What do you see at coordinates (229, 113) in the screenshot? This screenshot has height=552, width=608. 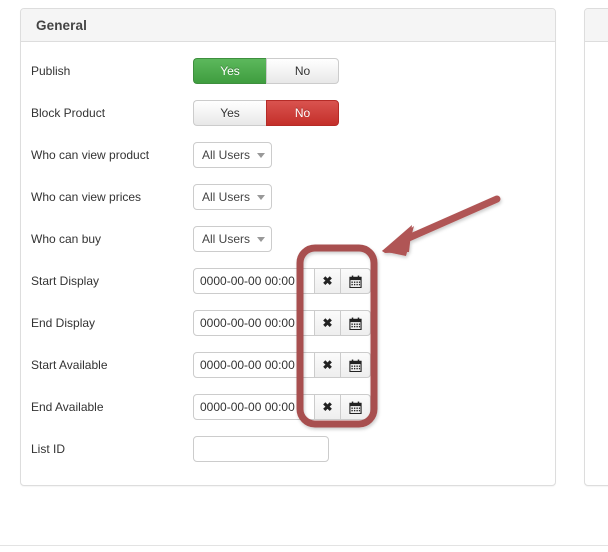 I see `block-product-yes-button: Yes` at bounding box center [229, 113].